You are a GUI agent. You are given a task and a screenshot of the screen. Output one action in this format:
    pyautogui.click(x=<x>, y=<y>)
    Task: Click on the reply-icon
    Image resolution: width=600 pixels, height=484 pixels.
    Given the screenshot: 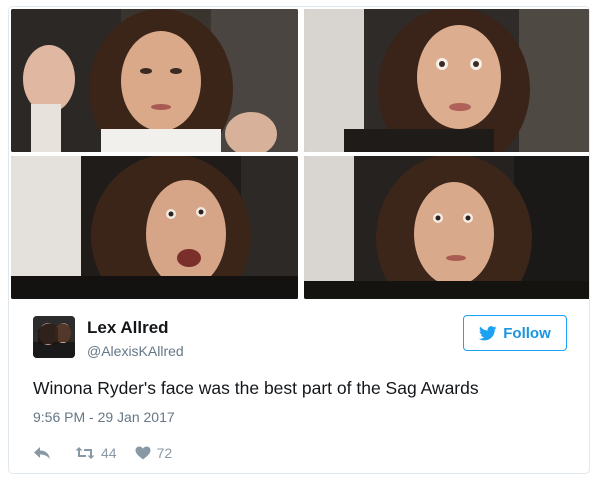 What is the action you would take?
    pyautogui.click(x=42, y=453)
    